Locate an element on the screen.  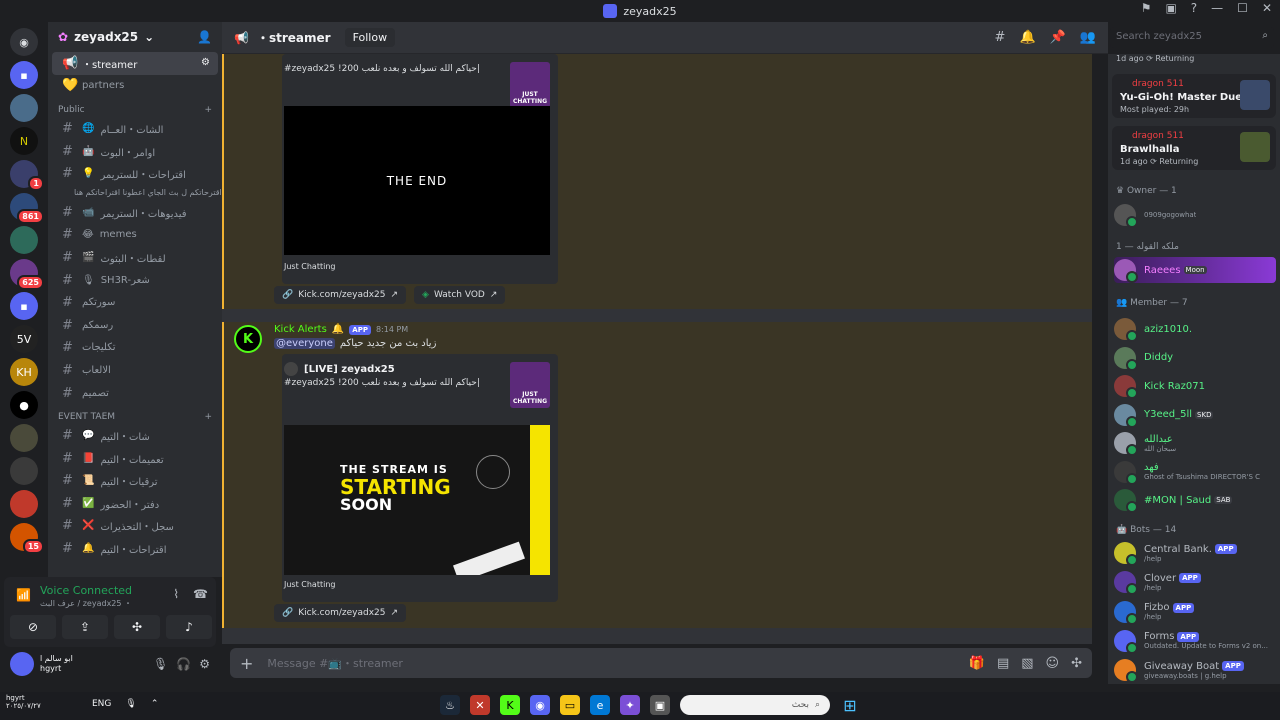
taskbar-search: بحث ⌕ is located at coordinates (755, 705).